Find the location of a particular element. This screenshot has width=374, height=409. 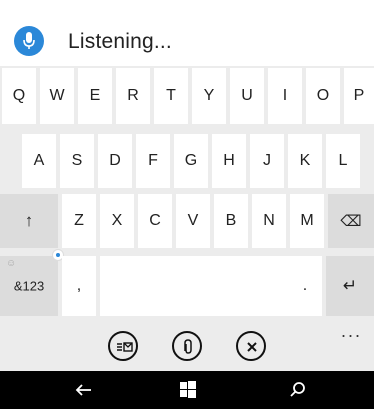

search-icon is located at coordinates (298, 390).